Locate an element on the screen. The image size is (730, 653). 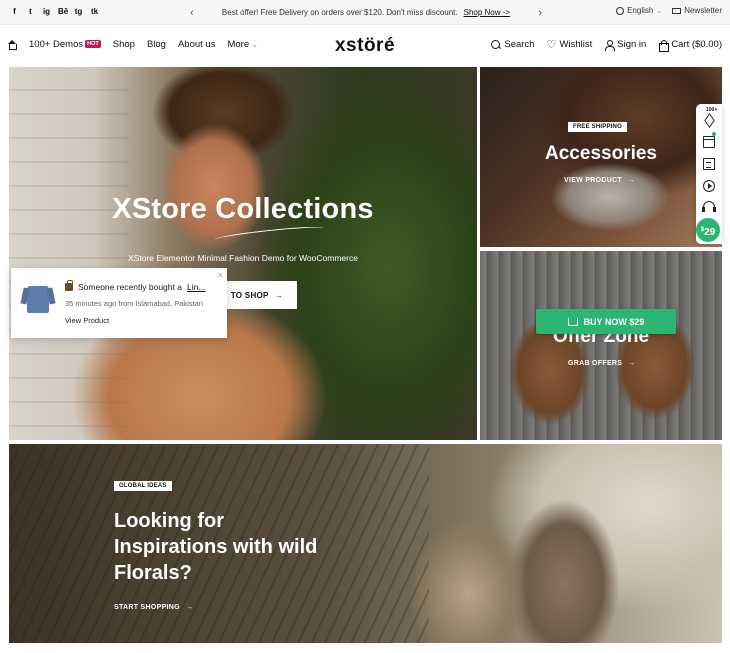
offer-zone-banner: Offer Zone GRAB OFFERS → is located at coordinates (601, 345).